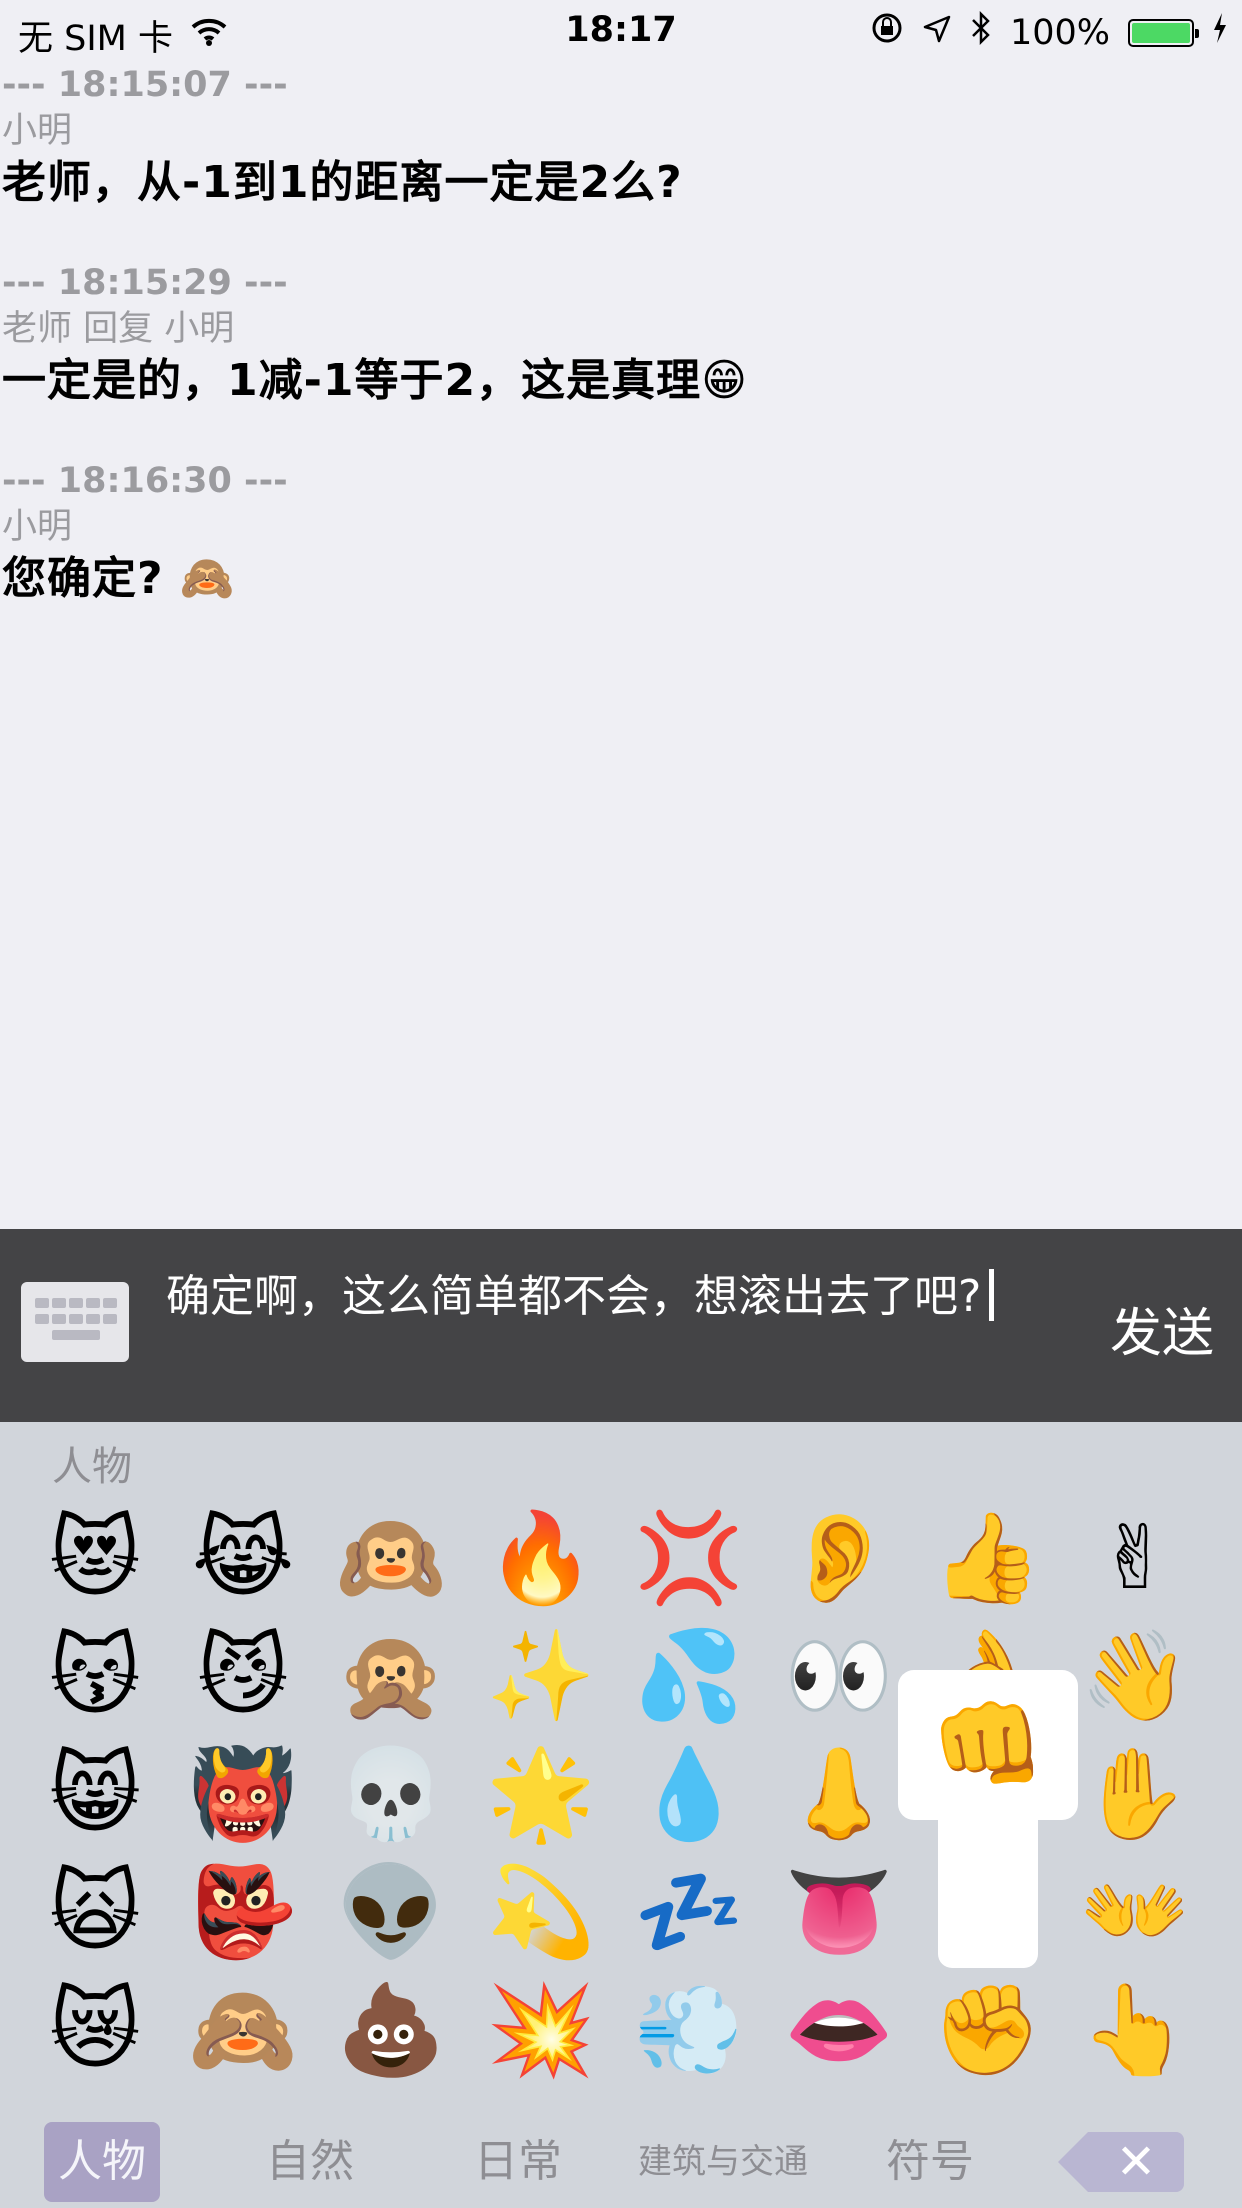  What do you see at coordinates (981, 32) in the screenshot?
I see `bluetooth-icon` at bounding box center [981, 32].